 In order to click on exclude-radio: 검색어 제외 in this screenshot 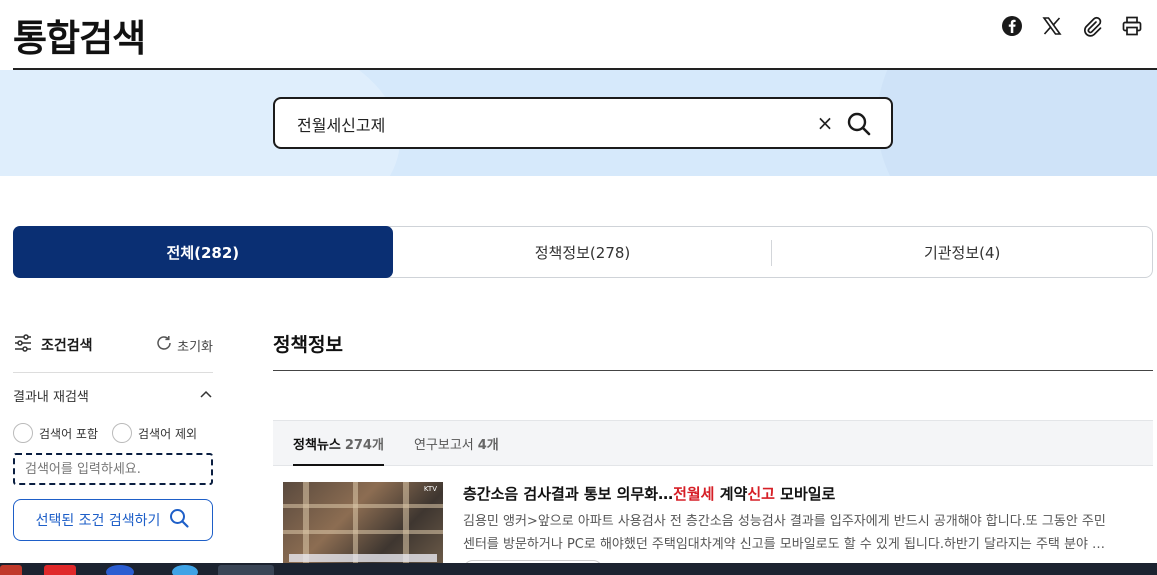, I will do `click(154, 433)`.